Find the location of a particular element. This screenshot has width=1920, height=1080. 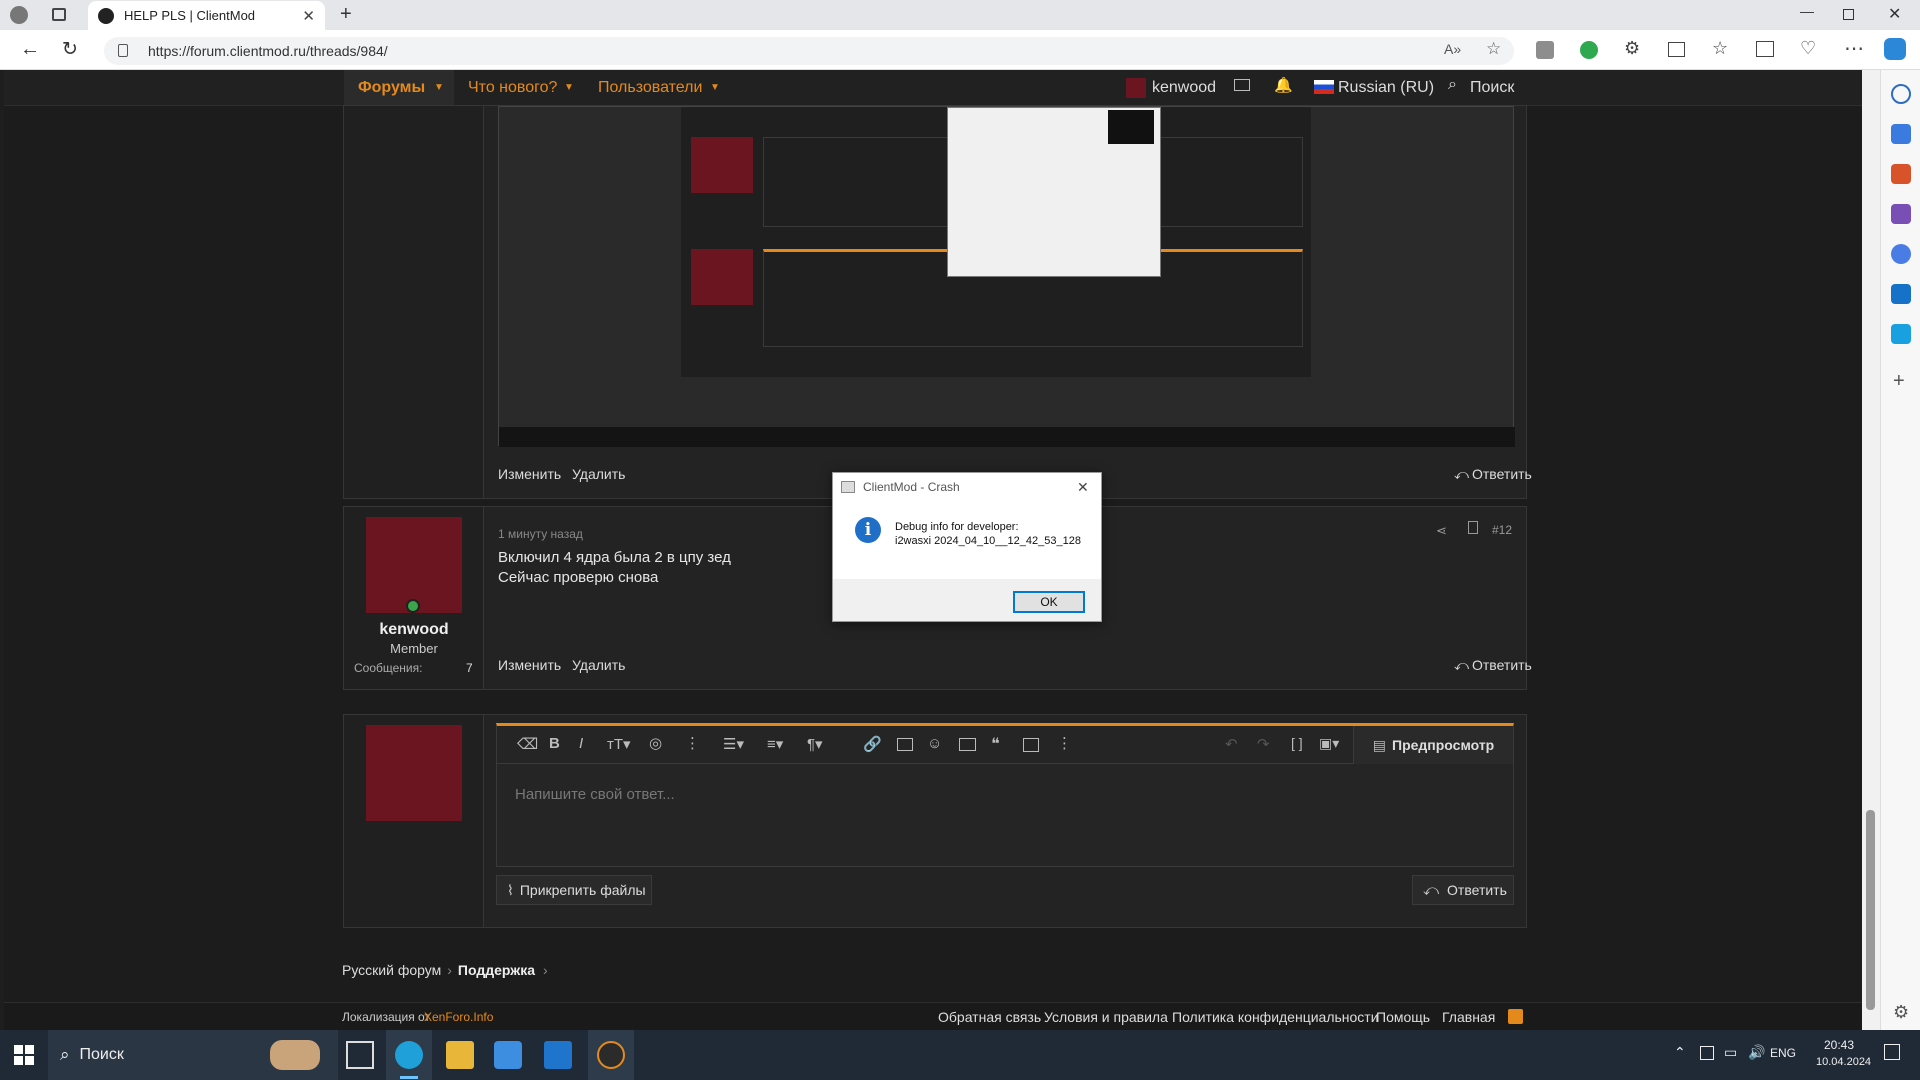

extension-icon is located at coordinates (1545, 50).